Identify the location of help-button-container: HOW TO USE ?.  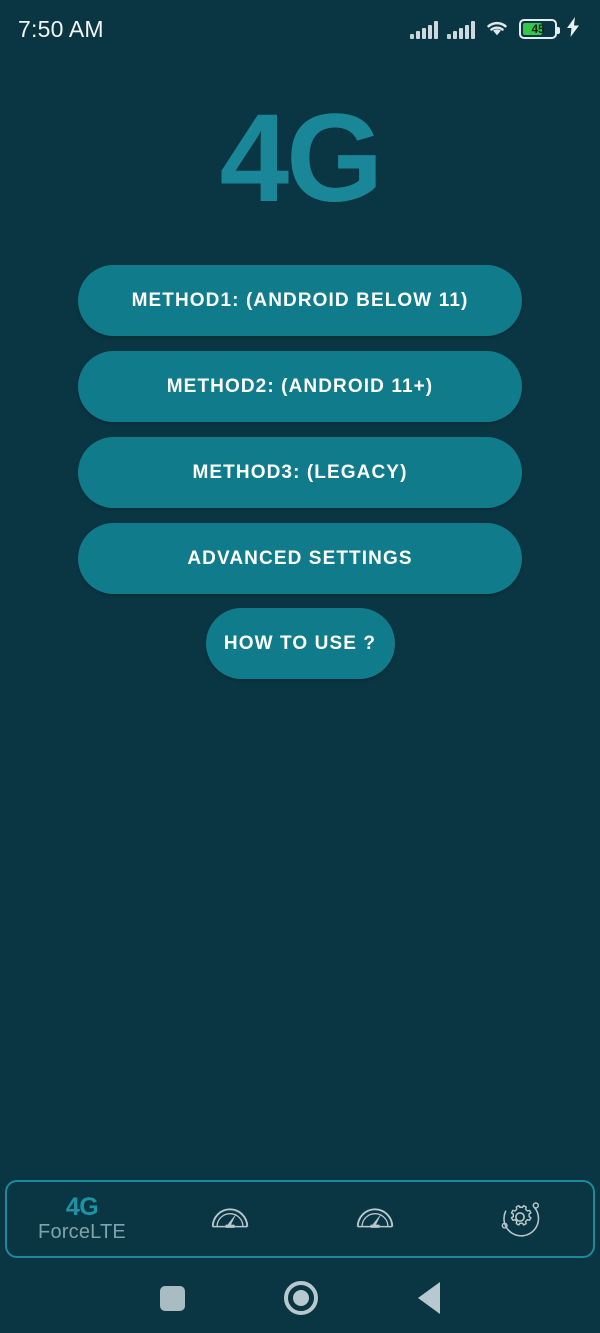
(300, 643).